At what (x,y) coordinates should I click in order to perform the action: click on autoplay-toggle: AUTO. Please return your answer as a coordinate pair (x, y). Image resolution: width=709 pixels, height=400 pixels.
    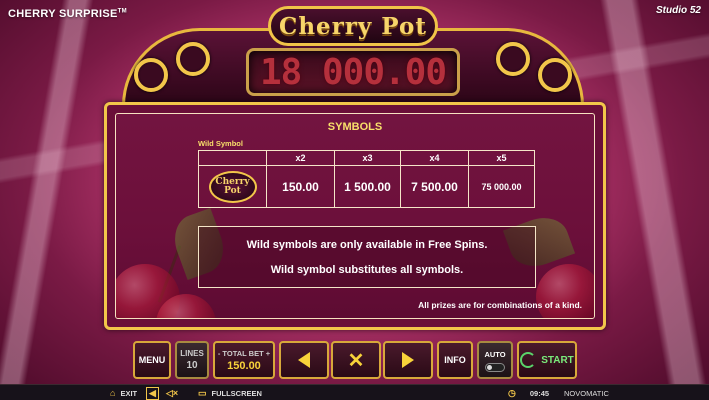
    Looking at the image, I should click on (495, 360).